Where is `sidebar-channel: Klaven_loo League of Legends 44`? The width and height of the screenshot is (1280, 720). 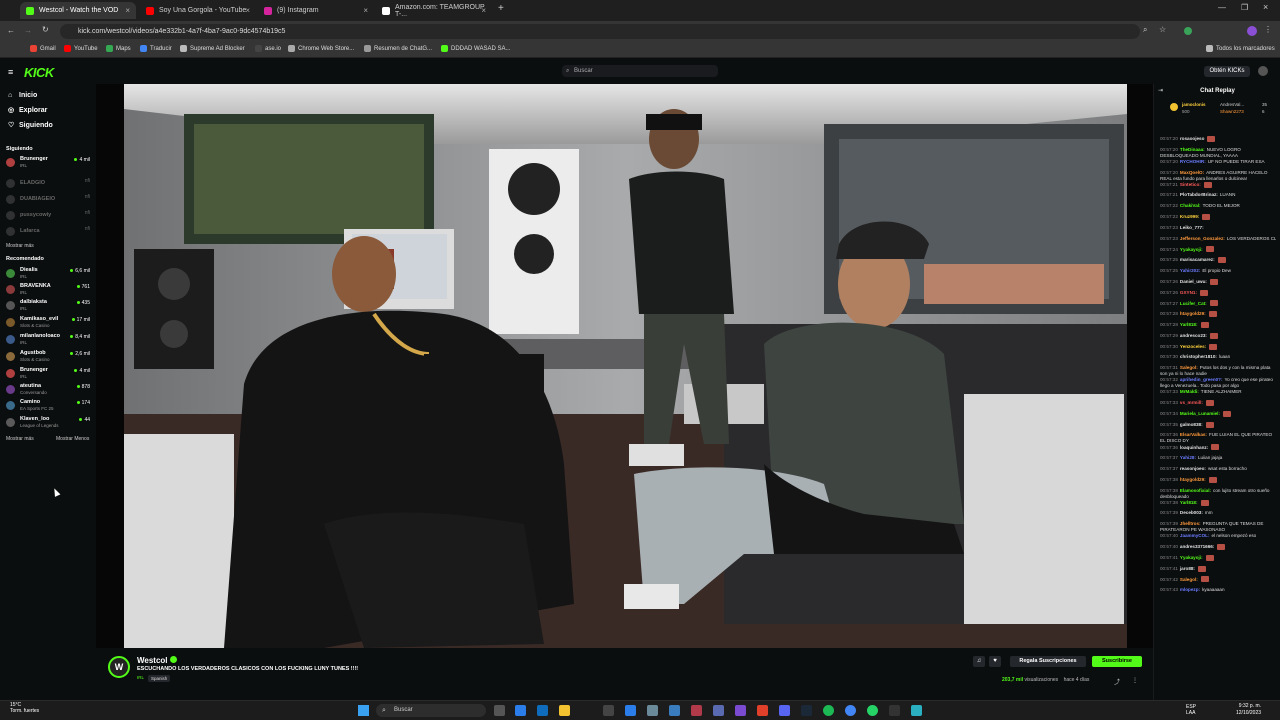 sidebar-channel: Klaven_loo League of Legends 44 is located at coordinates (49, 423).